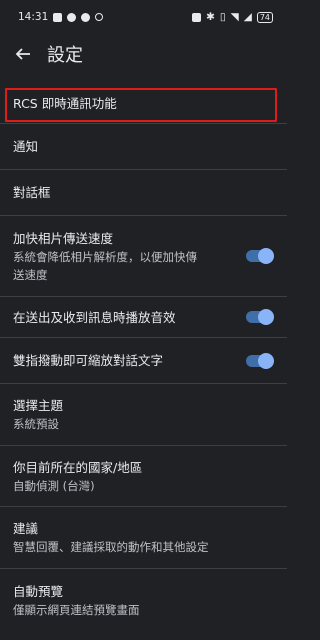 This screenshot has width=320, height=640. What do you see at coordinates (76, 609) in the screenshot?
I see `setting-subtitle: 僅顯示網頁連結預覽畫面` at bounding box center [76, 609].